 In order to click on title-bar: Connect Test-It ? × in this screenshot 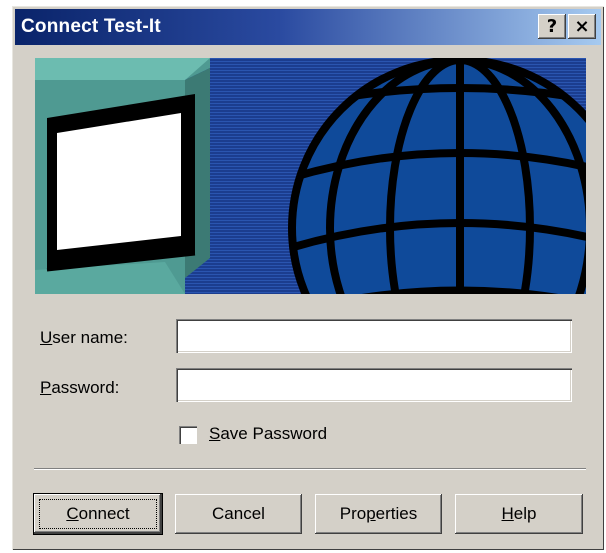, I will do `click(308, 27)`.